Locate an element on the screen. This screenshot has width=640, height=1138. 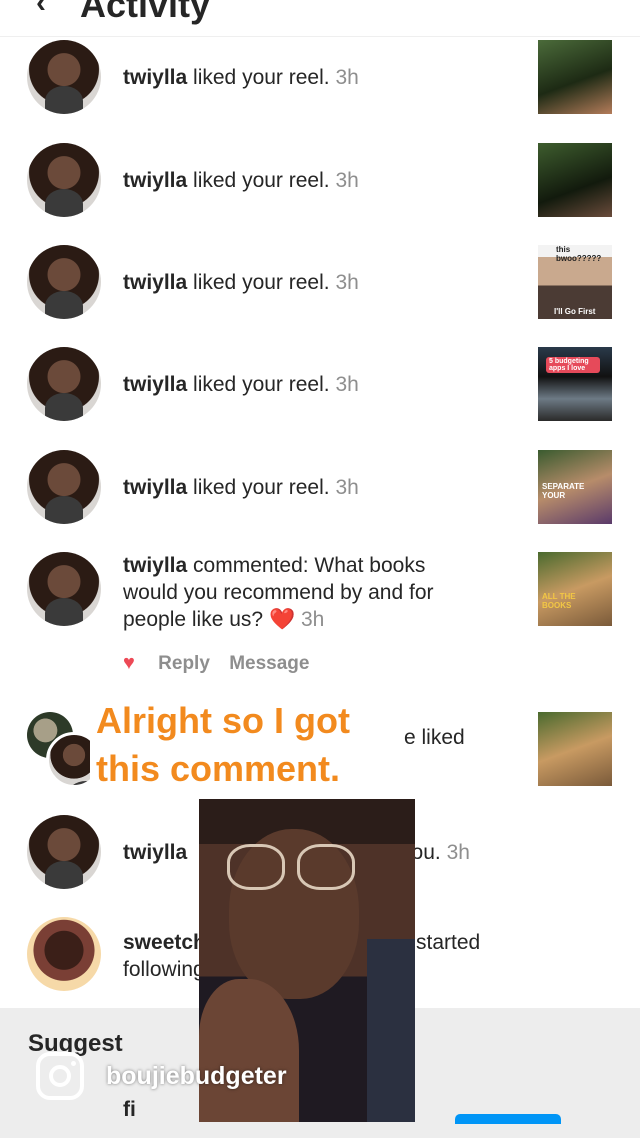
notification-text: twiylla is located at coordinates (155, 852).